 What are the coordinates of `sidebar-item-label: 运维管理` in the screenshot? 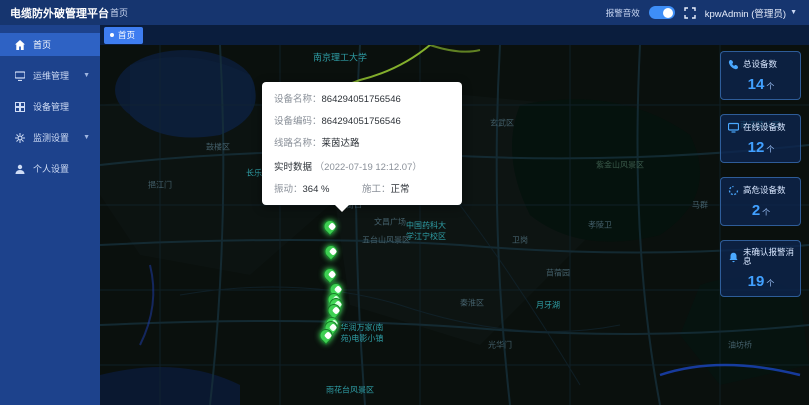 It's located at (51, 76).